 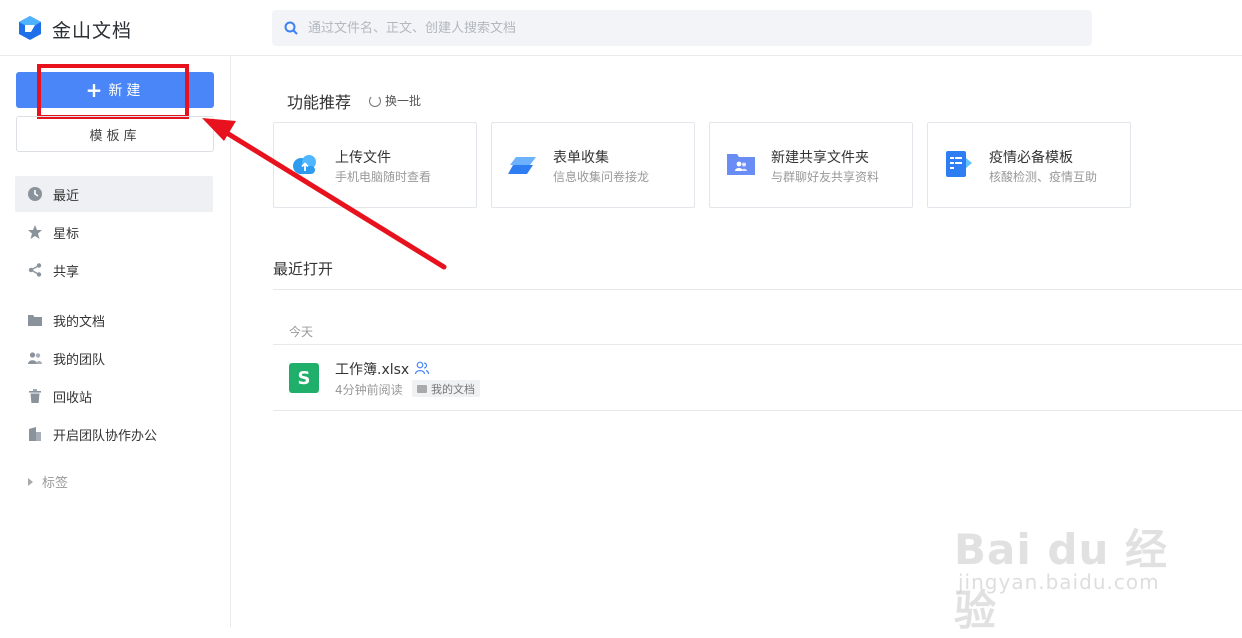 I want to click on sidebar-item-label: 开启团队协作办公, so click(x=105, y=436).